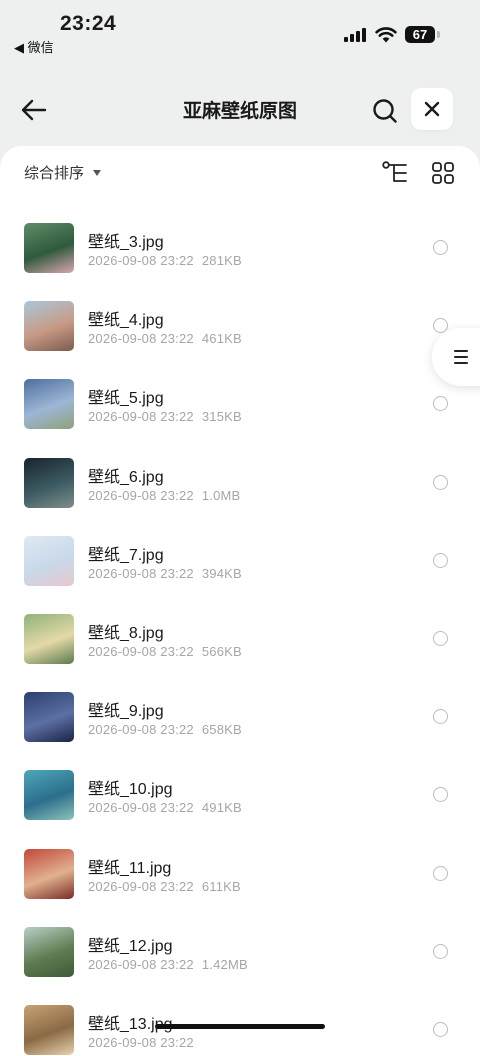  What do you see at coordinates (34, 46) in the screenshot?
I see `back-to-app-link: ◀ 微信` at bounding box center [34, 46].